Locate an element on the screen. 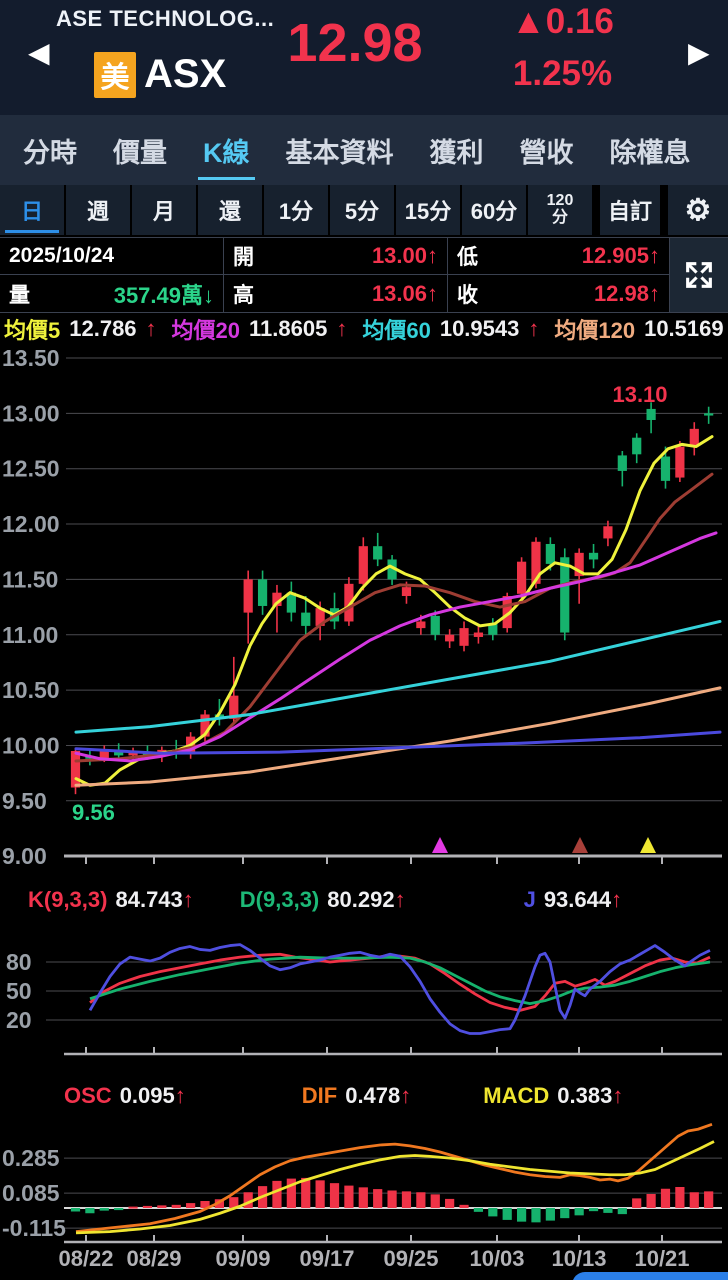  svg-text: 08/29 is located at coordinates (153, 1258).